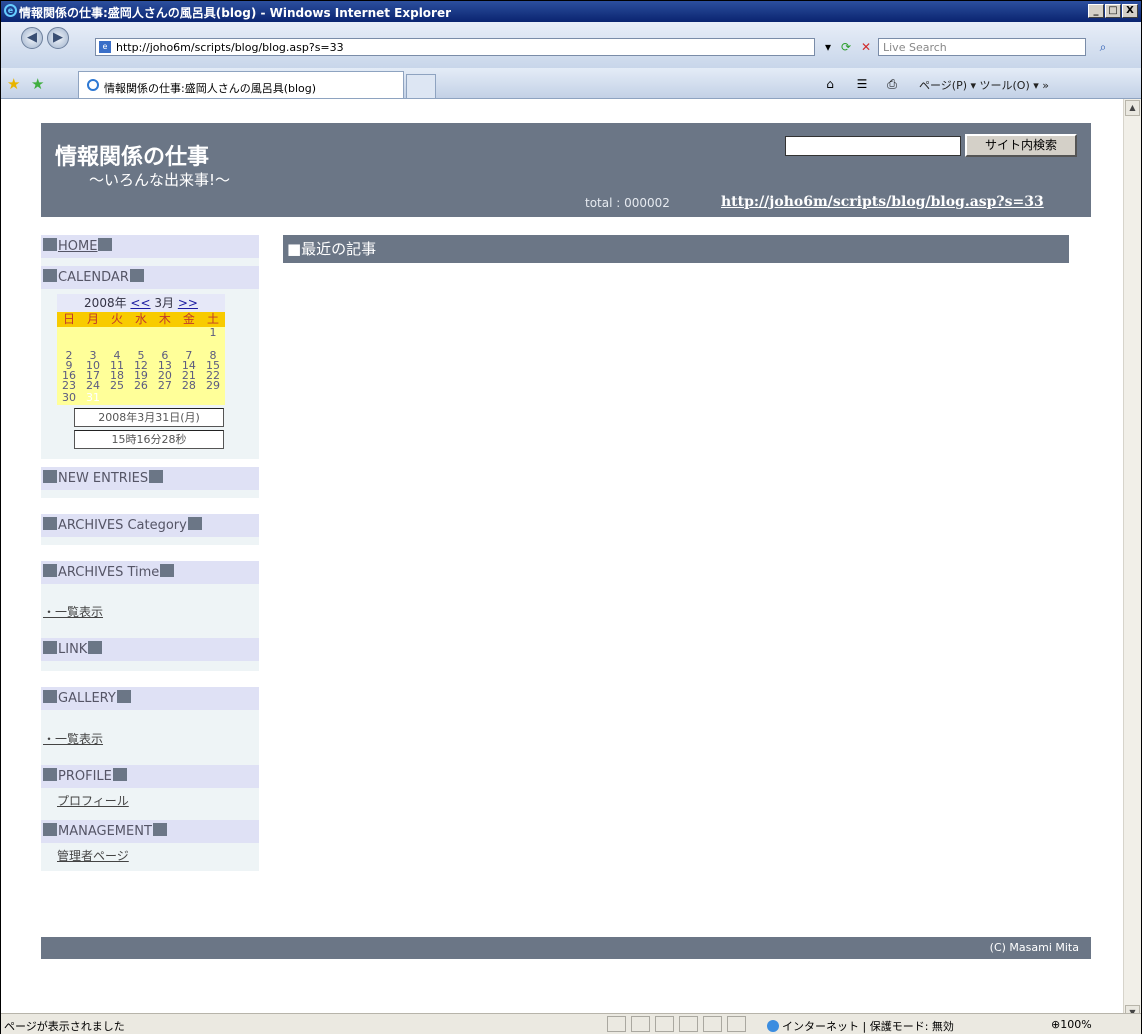 This screenshot has height=1034, width=1142. Describe the element at coordinates (571, 1023) in the screenshot. I see `status-bar: ページが表示されました インターネット | 保護モード: 無効 ⊕100%` at that location.